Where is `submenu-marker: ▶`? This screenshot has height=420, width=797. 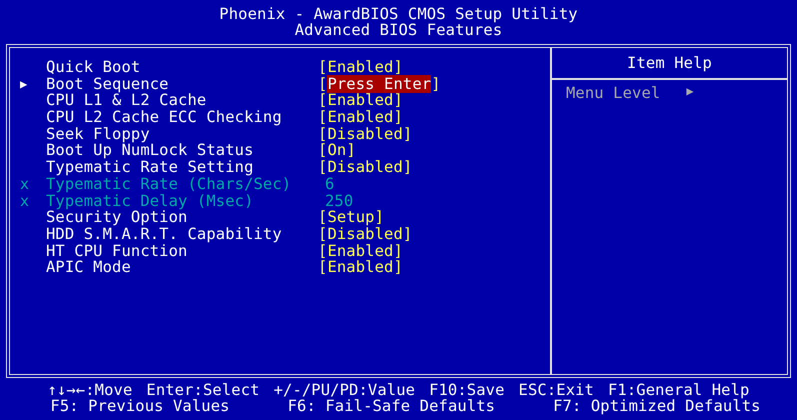 submenu-marker: ▶ is located at coordinates (24, 84).